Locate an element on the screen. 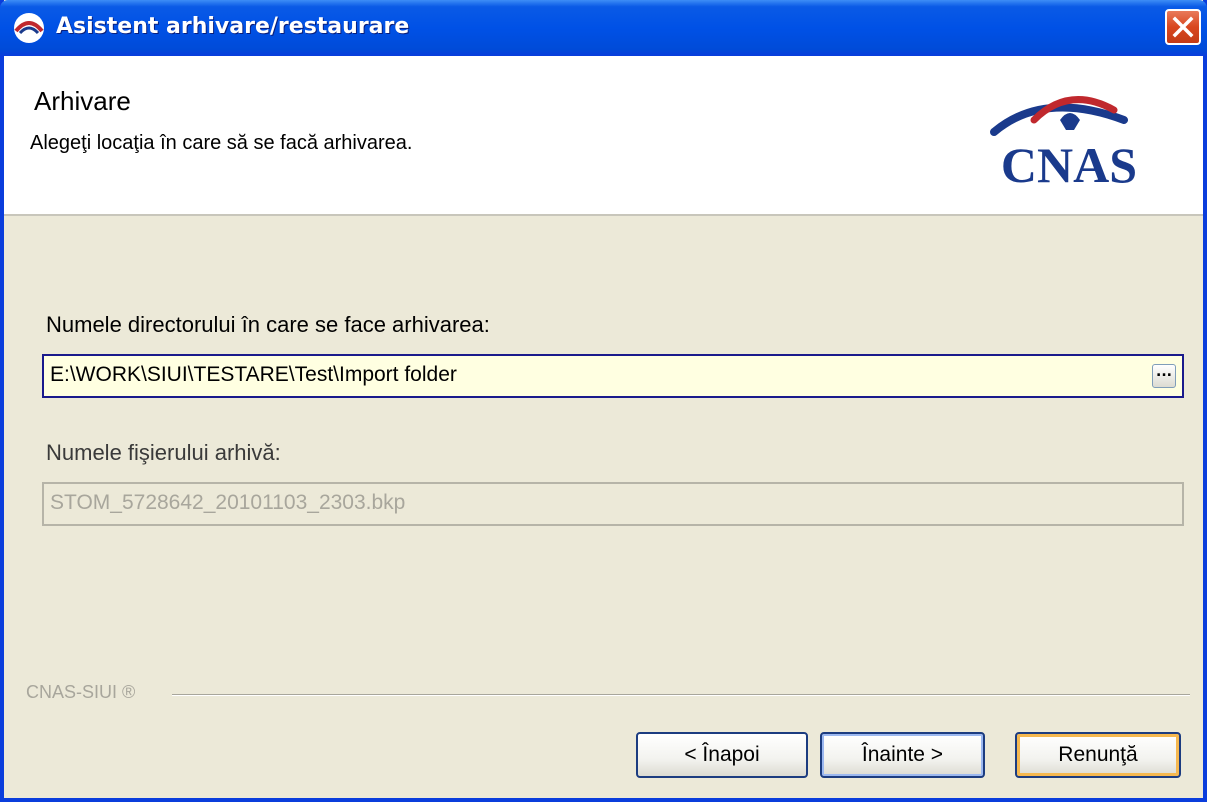 The image size is (1207, 802). cnas-logo: CNAS is located at coordinates (1063, 143).